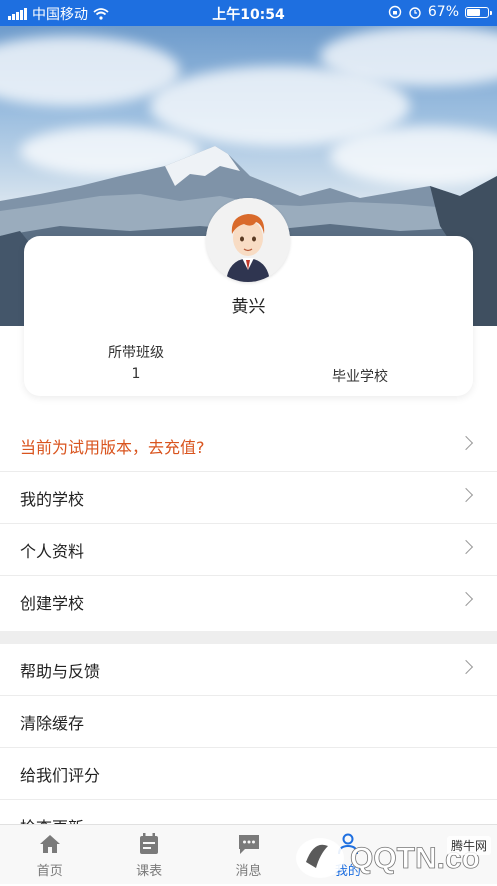 The image size is (497, 886). Describe the element at coordinates (136, 353) in the screenshot. I see `class-label: 所带班级` at that location.